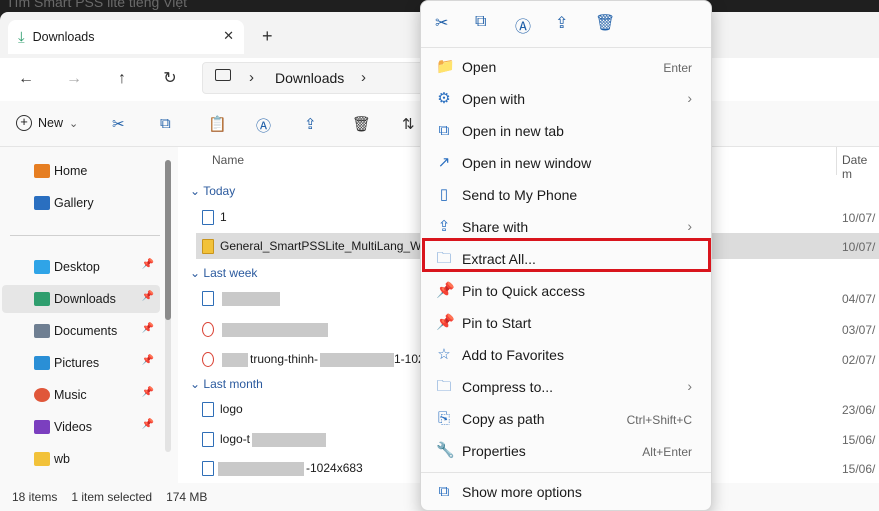 This screenshot has height=511, width=879. What do you see at coordinates (445, 66) in the screenshot?
I see `folder-icon: 📁` at bounding box center [445, 66].